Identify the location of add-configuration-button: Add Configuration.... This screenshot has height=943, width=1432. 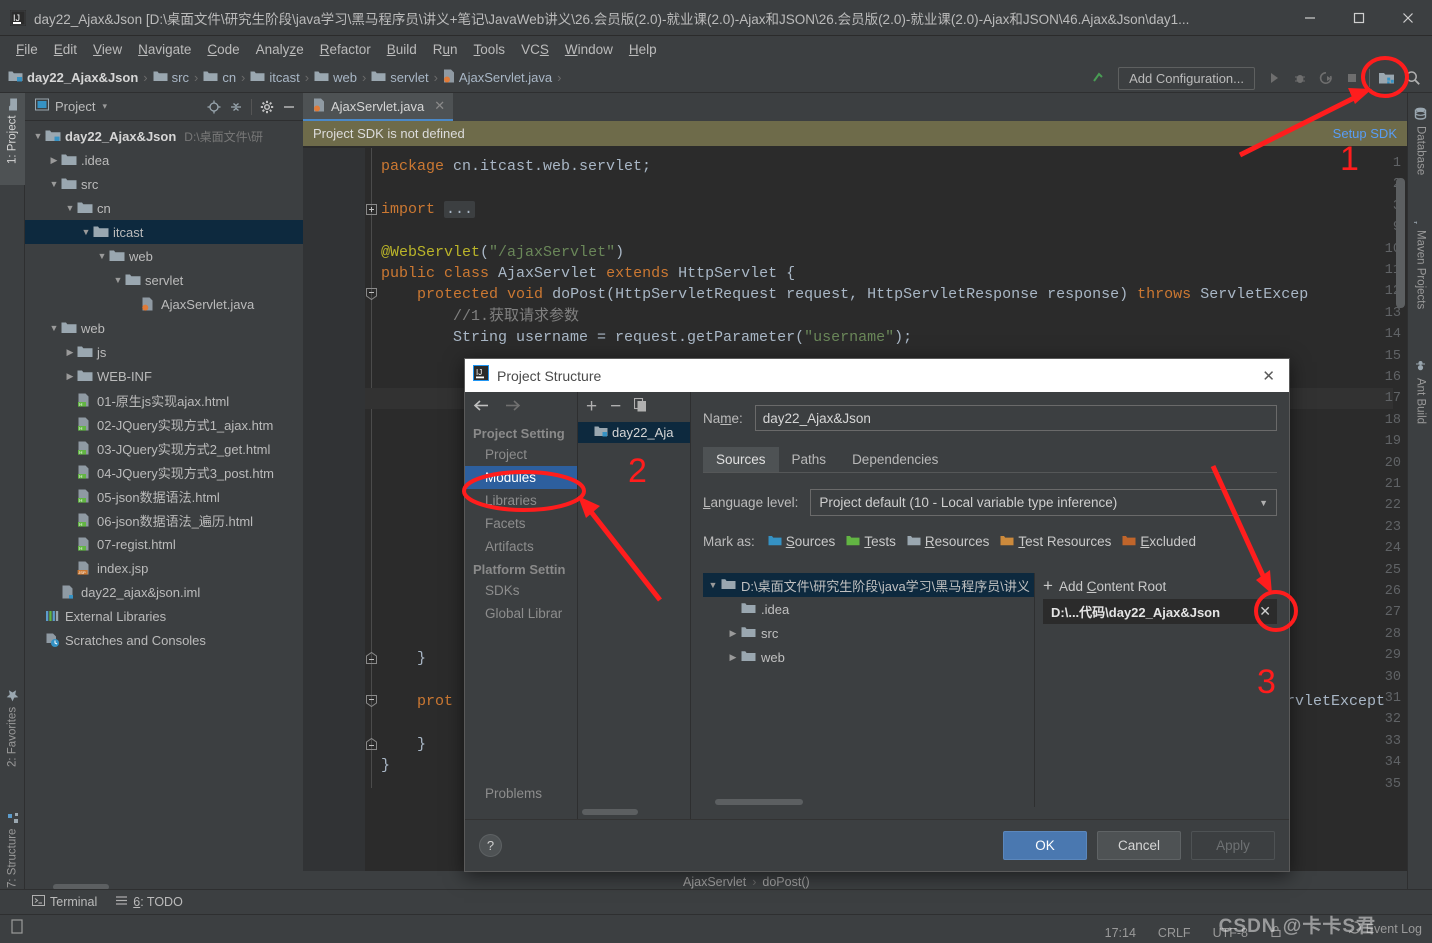
(1186, 78).